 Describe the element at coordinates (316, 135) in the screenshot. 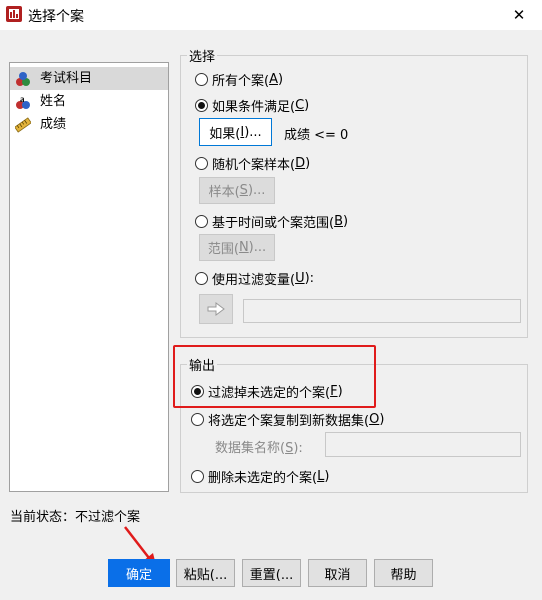

I see `condition-expression: 成绩 <= 0` at that location.